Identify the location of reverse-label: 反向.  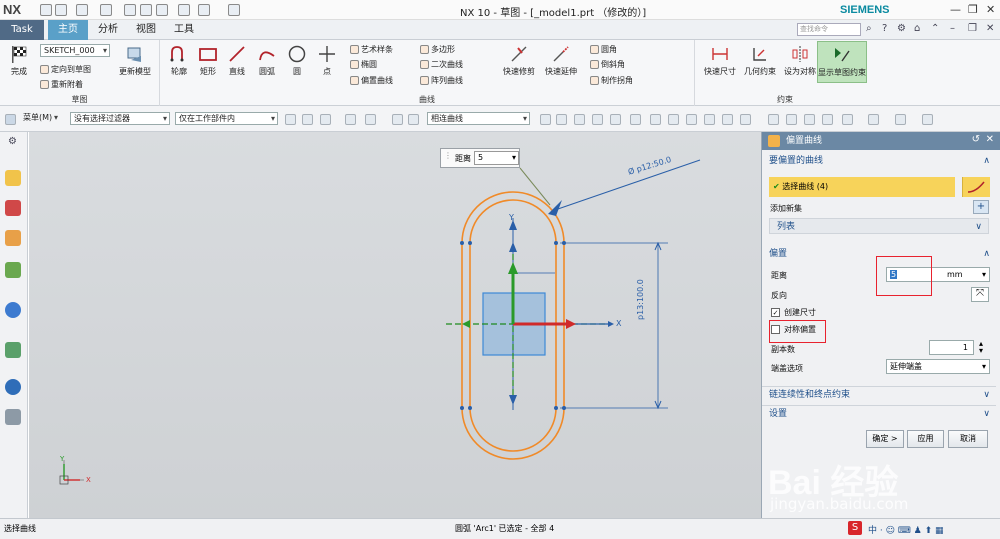
(779, 295).